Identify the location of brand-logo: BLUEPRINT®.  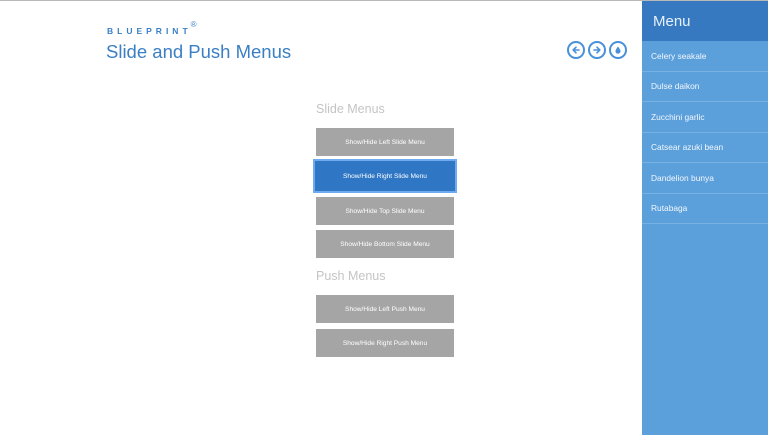
(152, 28).